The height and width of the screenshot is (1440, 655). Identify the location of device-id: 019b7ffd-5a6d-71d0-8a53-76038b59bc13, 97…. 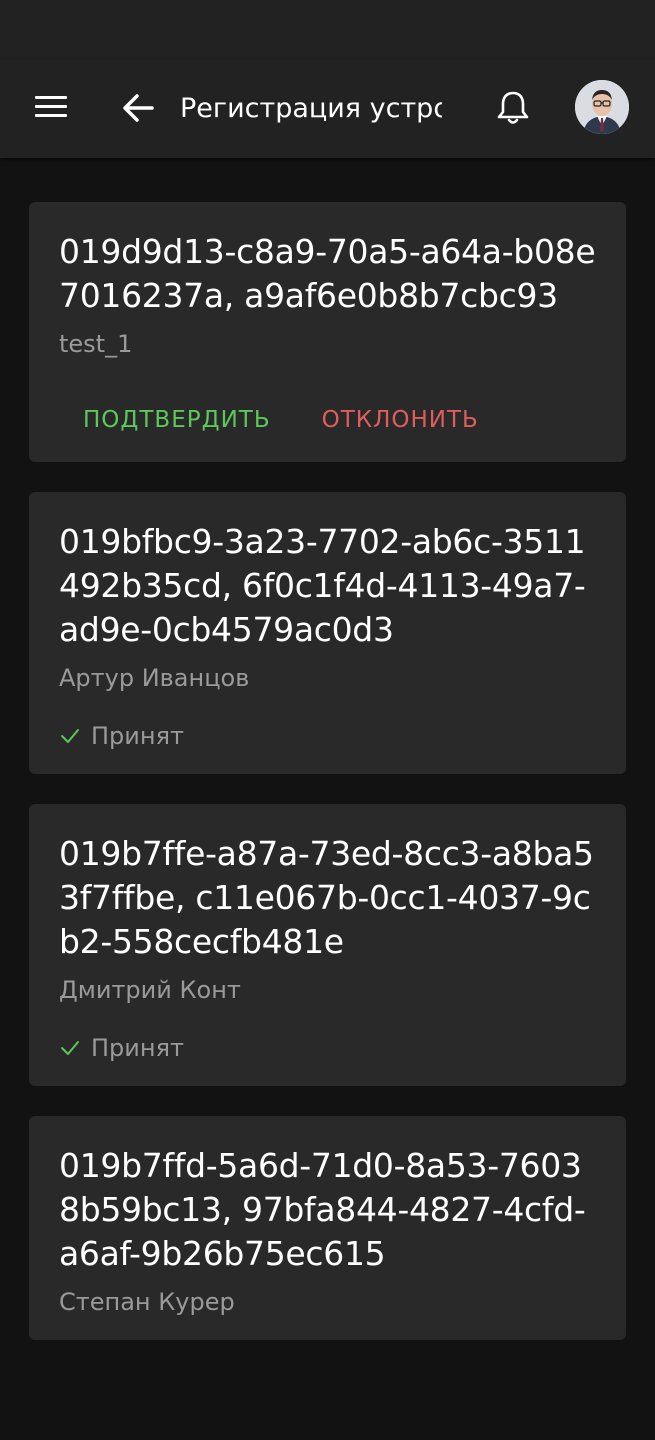
(322, 1209).